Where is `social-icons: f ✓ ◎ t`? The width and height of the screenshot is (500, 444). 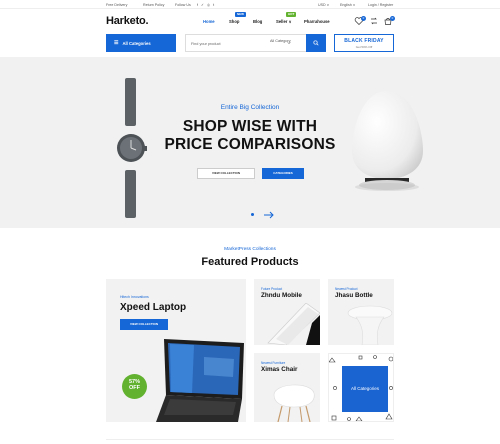 social-icons: f ✓ ◎ t is located at coordinates (206, 5).